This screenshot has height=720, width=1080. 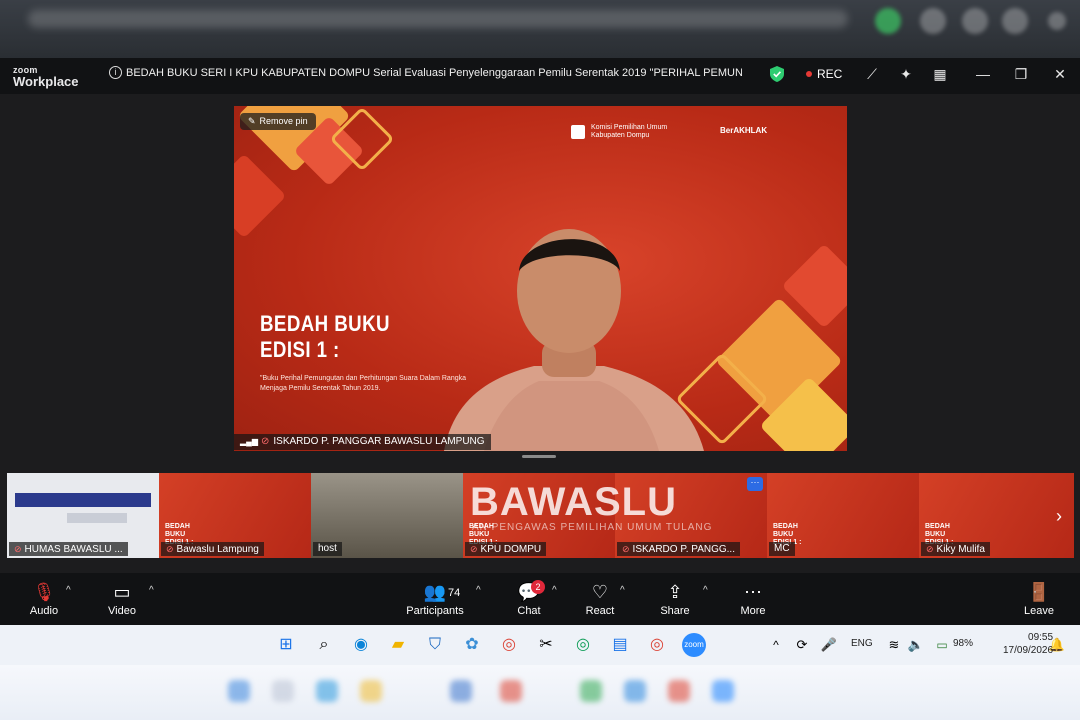 What do you see at coordinates (44, 611) in the screenshot?
I see `audio-label: Audio` at bounding box center [44, 611].